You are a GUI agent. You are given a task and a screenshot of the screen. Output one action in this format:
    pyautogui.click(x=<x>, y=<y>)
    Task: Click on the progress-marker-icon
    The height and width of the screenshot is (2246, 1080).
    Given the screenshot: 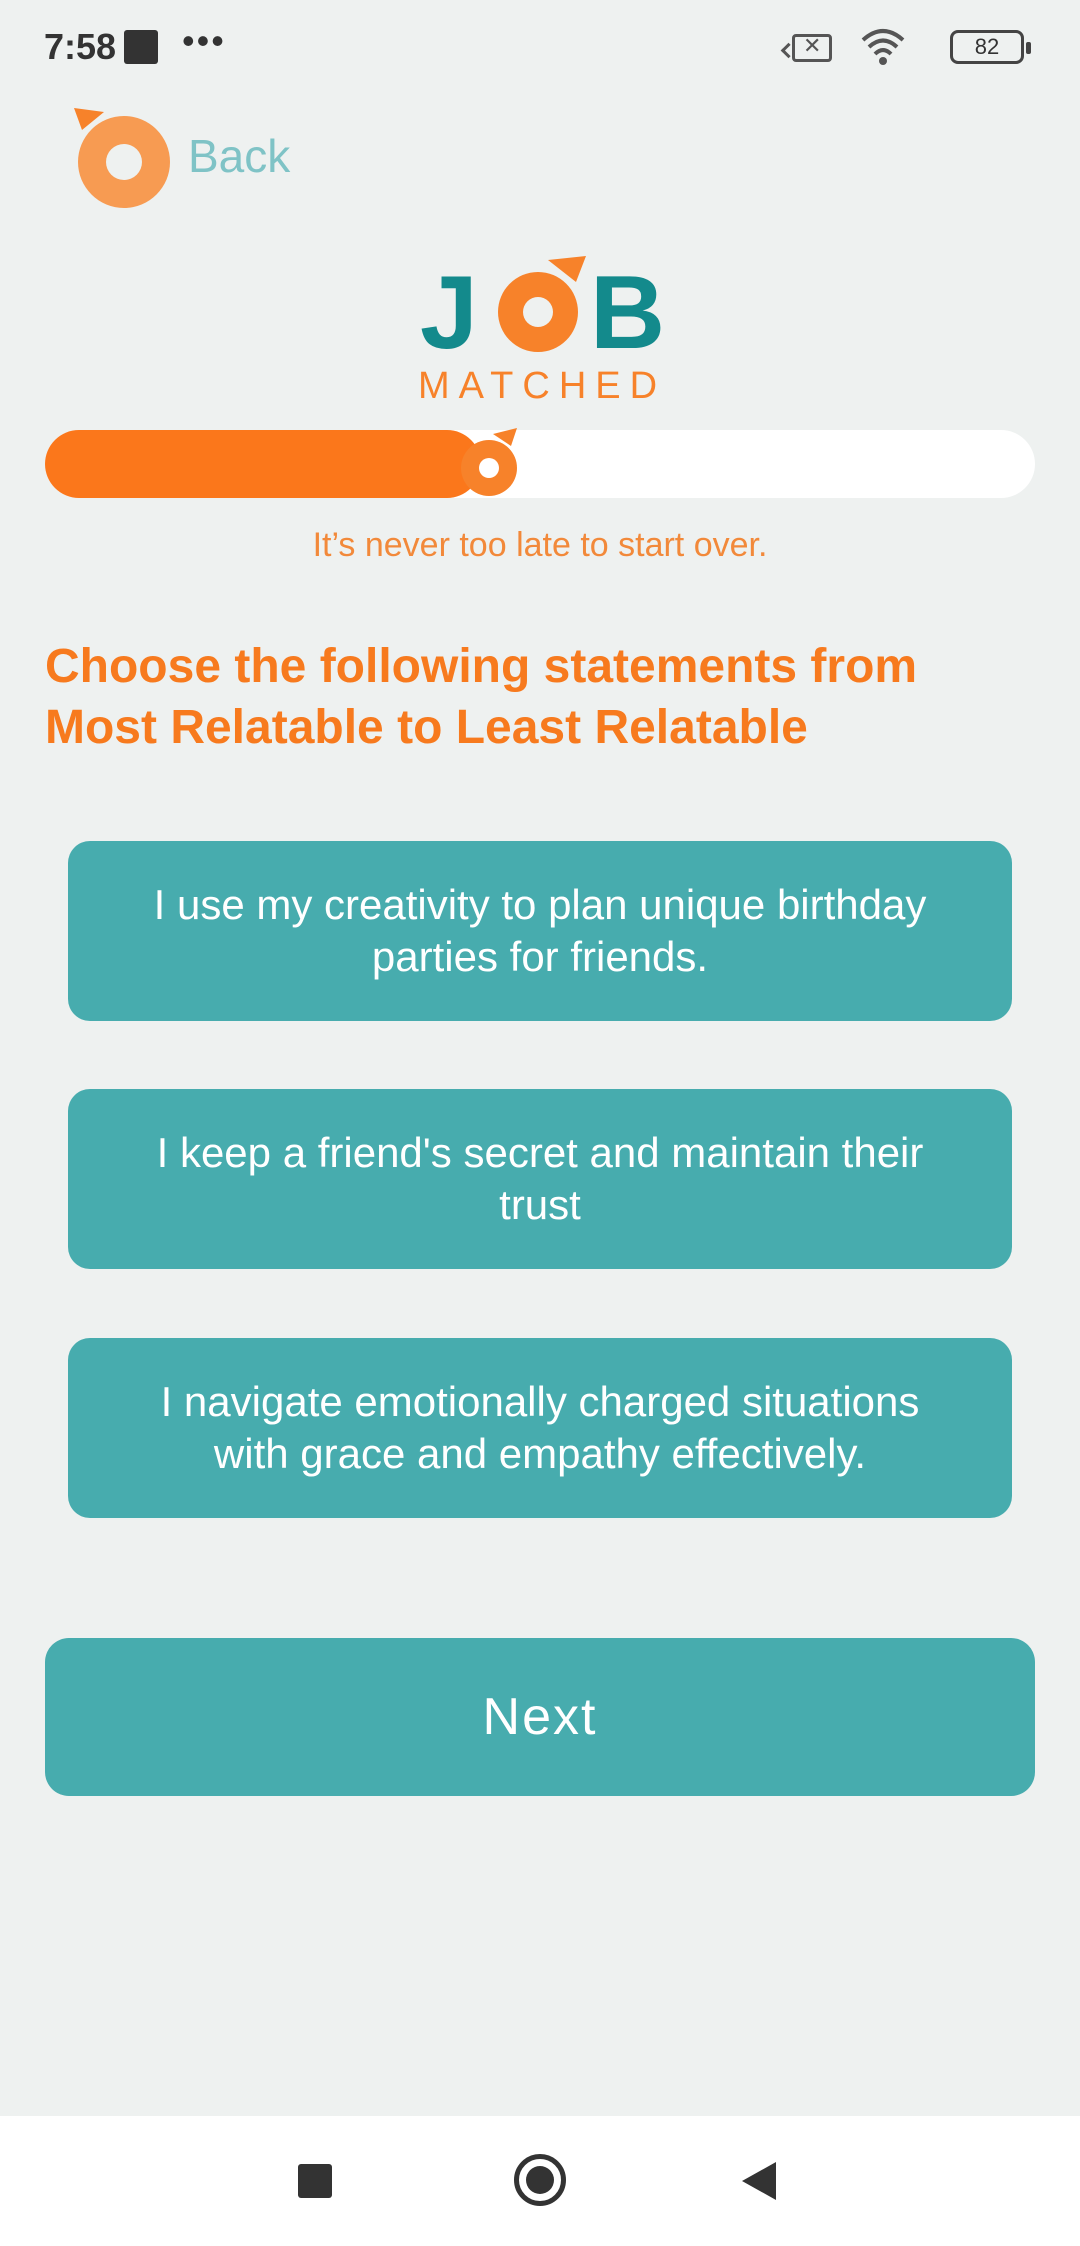 What is the action you would take?
    pyautogui.click(x=489, y=462)
    